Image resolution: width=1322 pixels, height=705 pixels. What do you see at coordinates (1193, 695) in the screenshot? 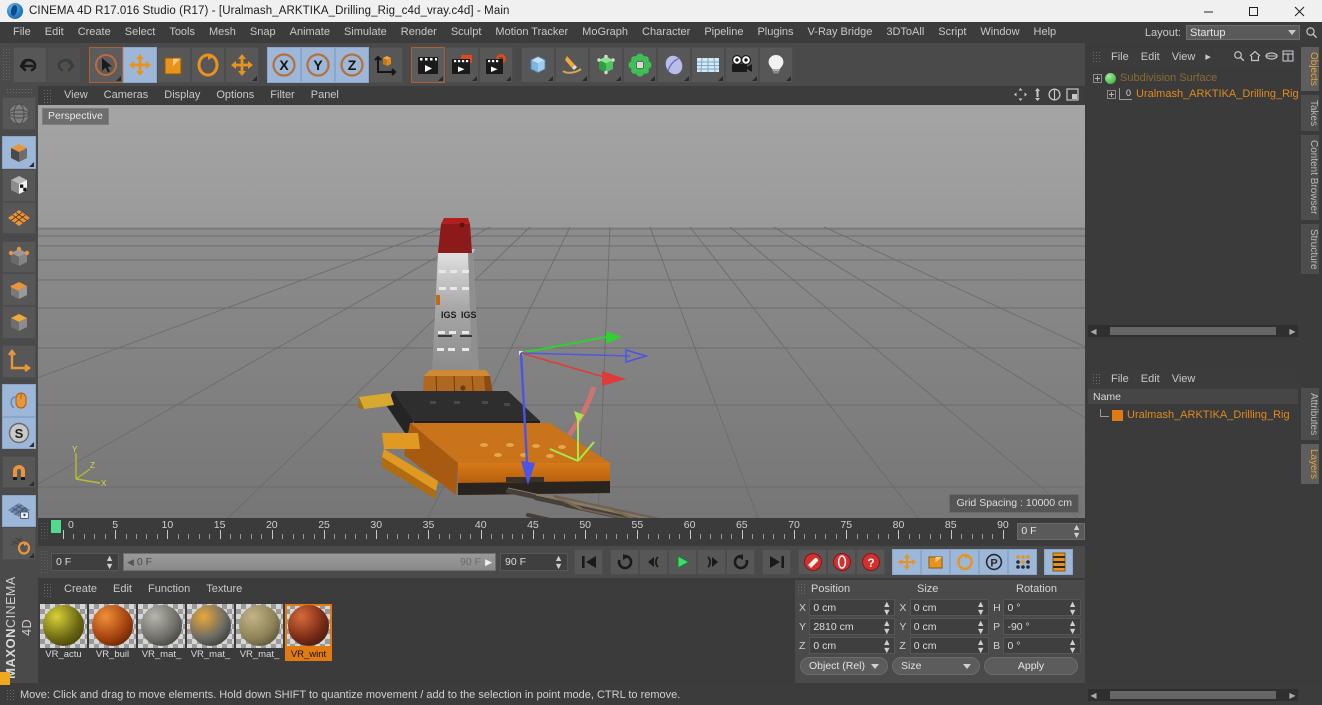
I see `status-hscrollbar: ◀ ▶` at bounding box center [1193, 695].